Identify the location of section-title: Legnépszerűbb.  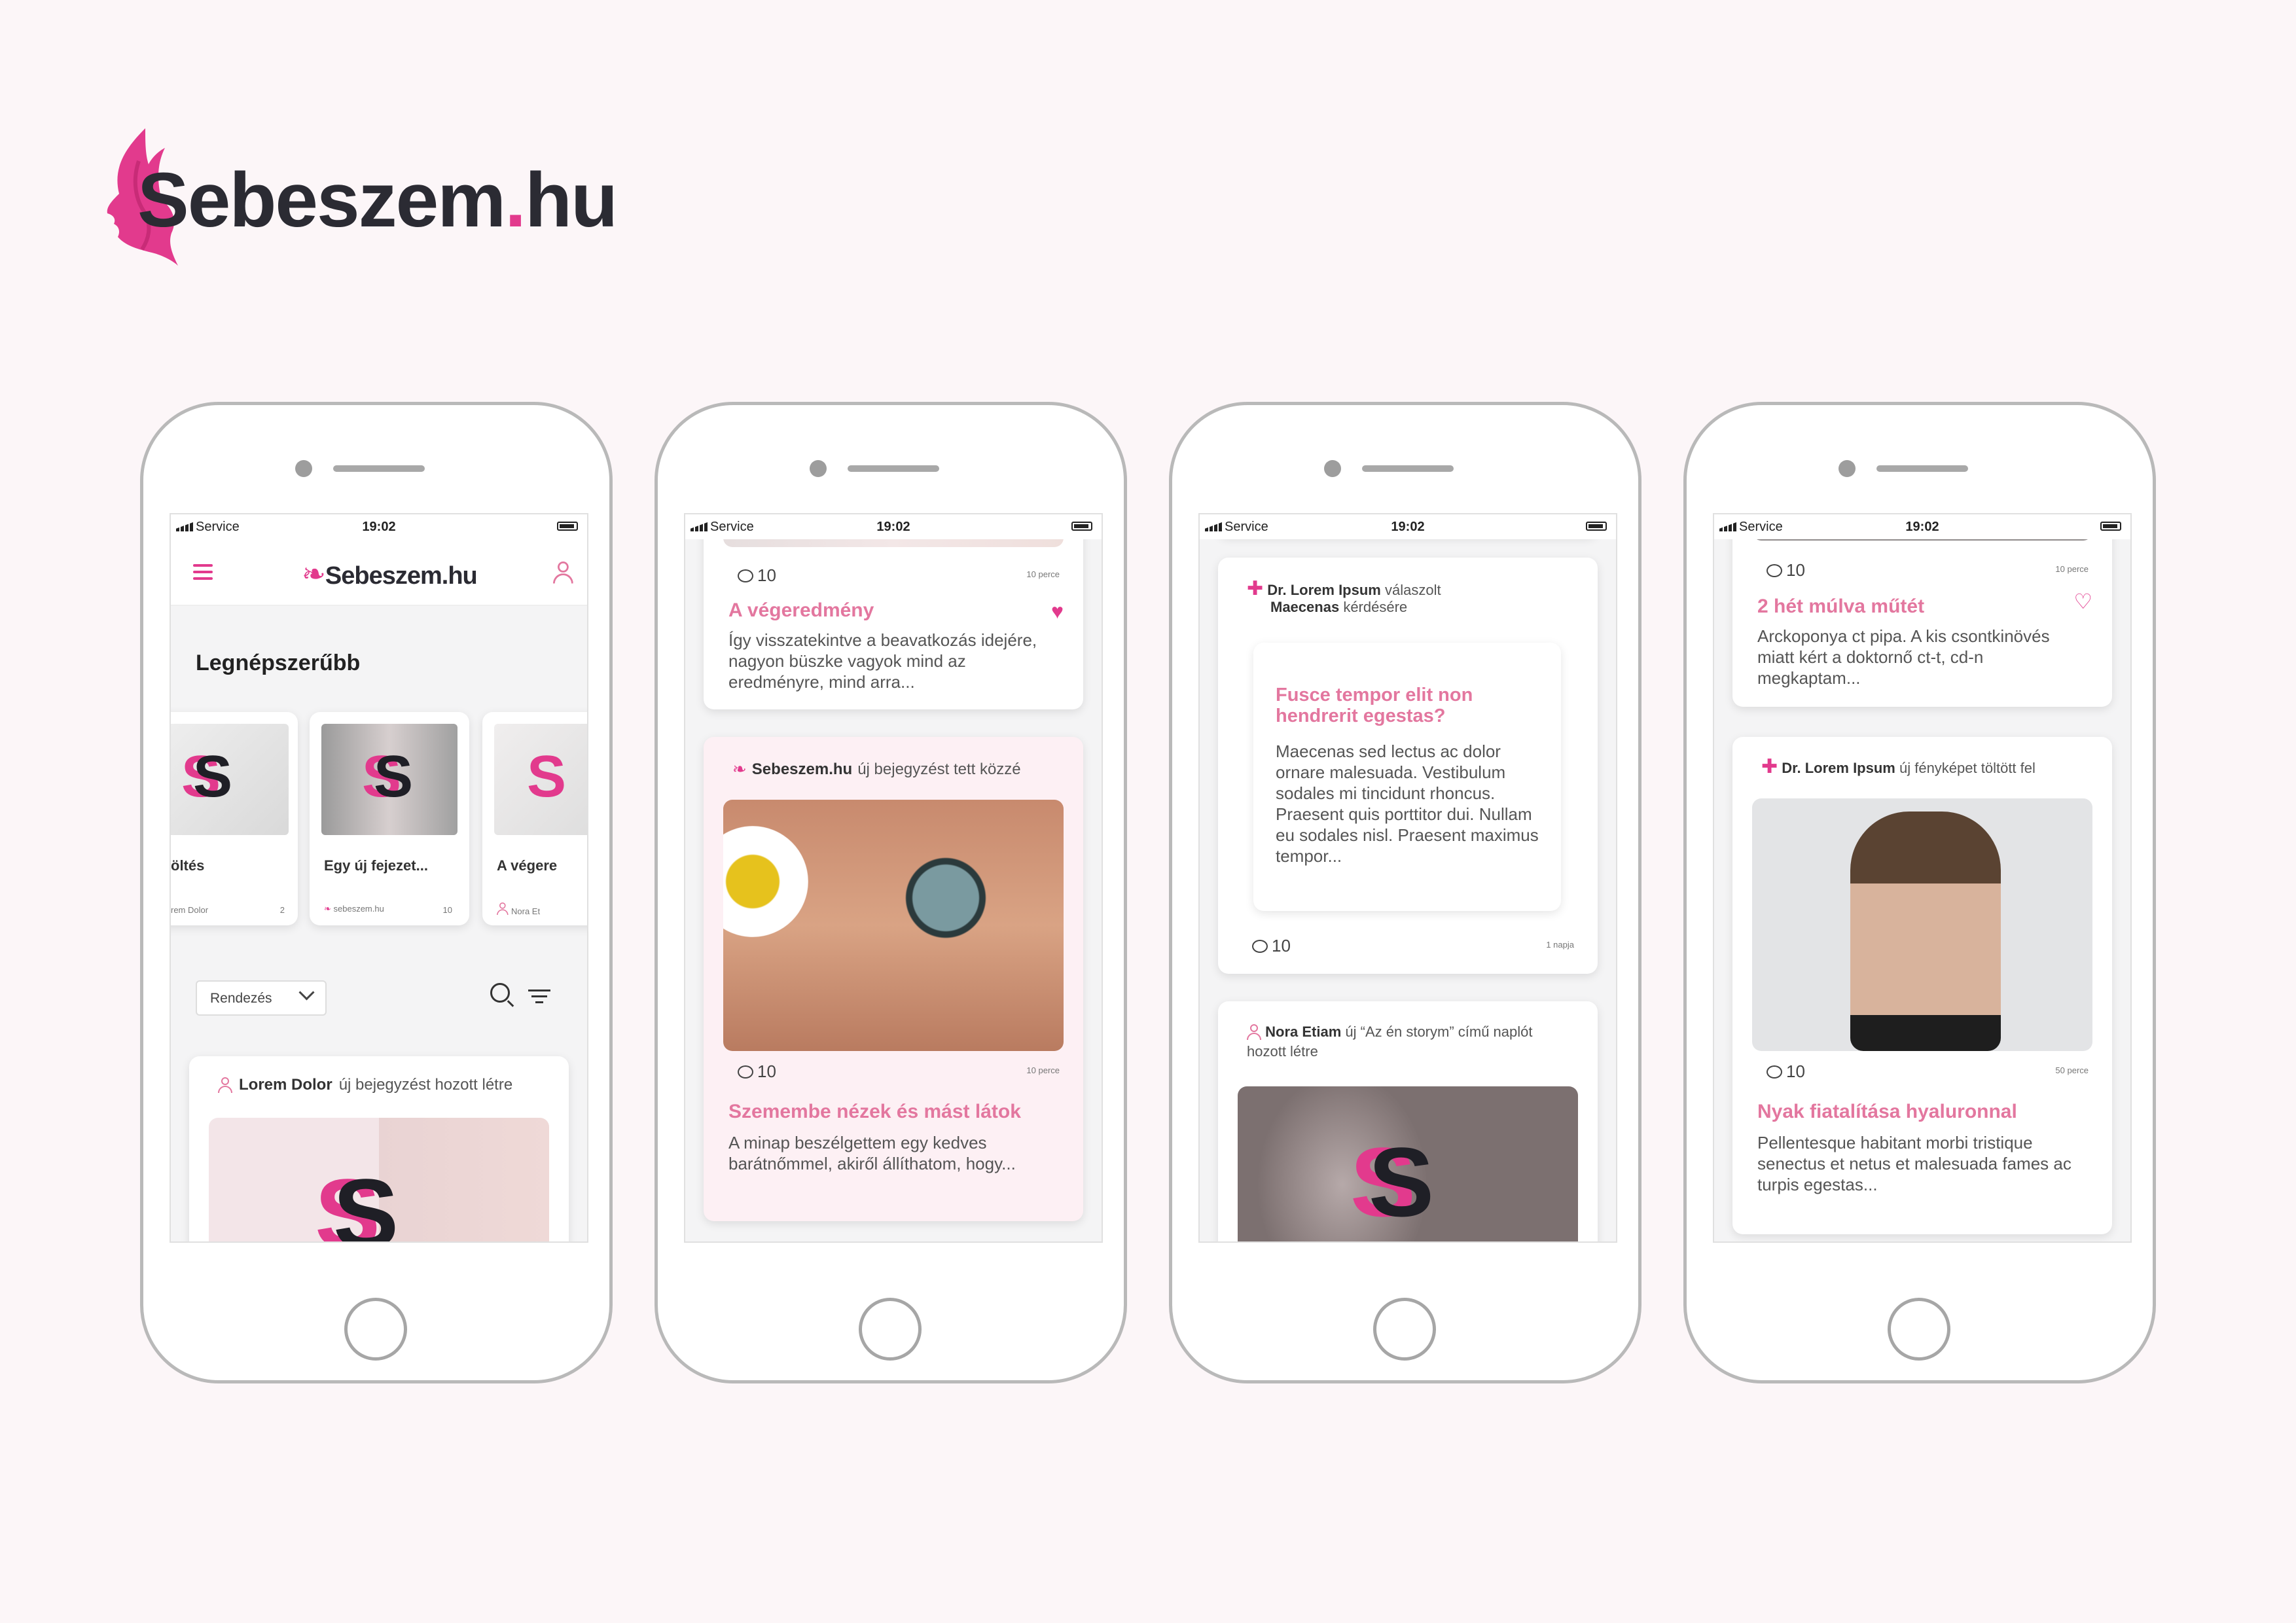
(278, 663).